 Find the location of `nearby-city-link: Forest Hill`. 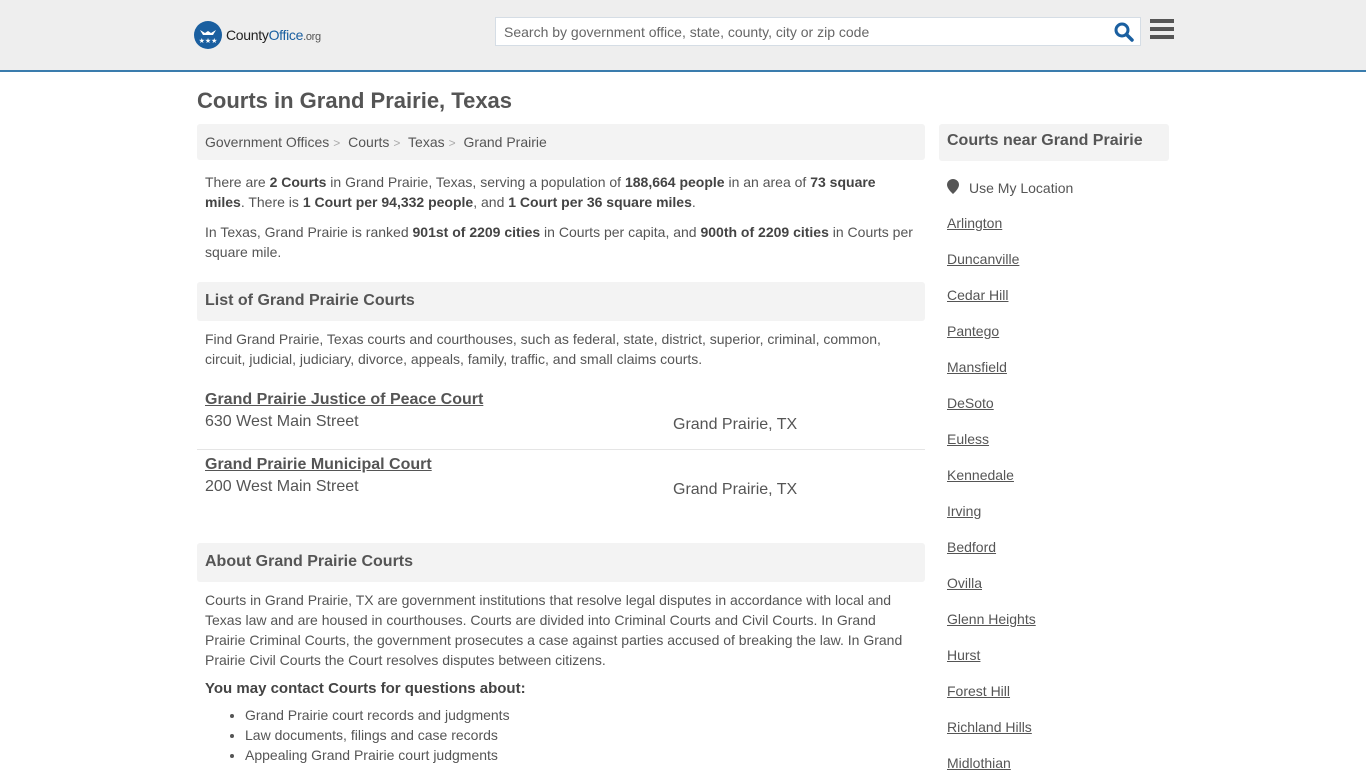

nearby-city-link: Forest Hill is located at coordinates (978, 691).